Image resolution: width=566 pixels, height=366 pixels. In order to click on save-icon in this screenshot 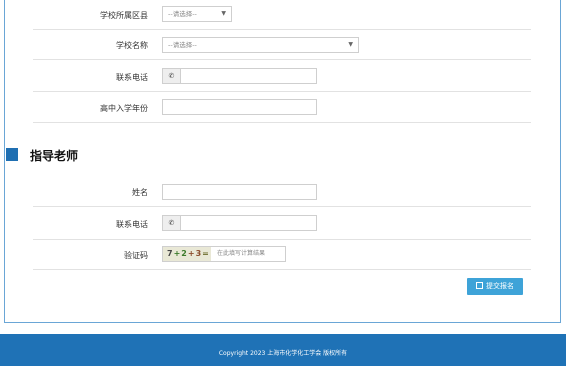, I will do `click(479, 285)`.